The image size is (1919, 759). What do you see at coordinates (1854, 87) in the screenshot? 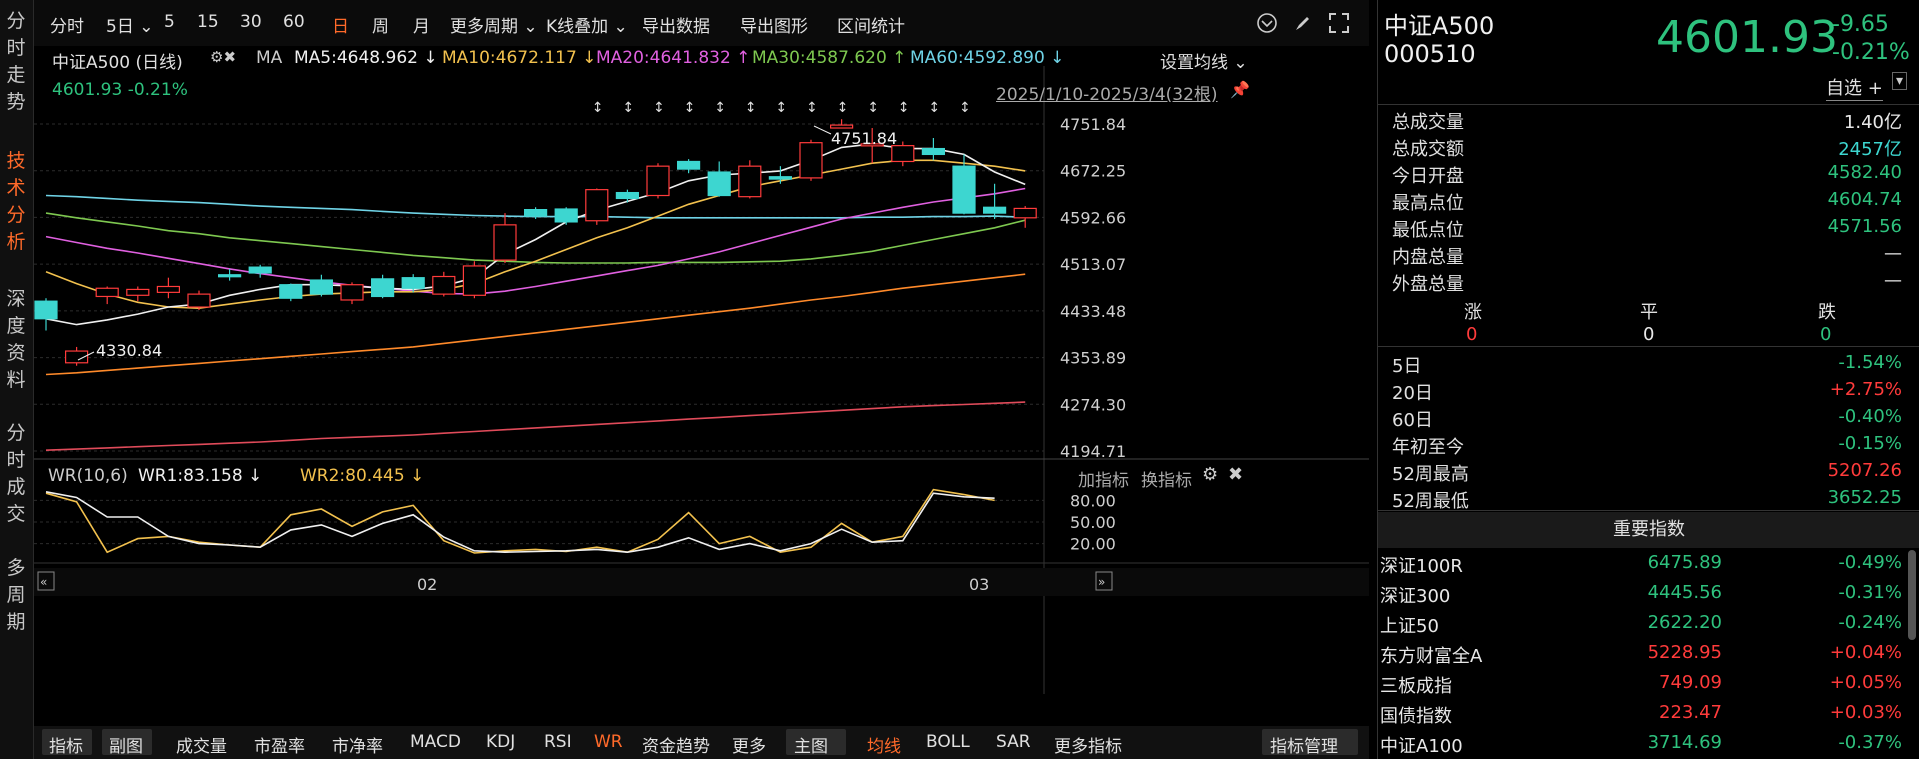
I see `add-watchlist-button: 自选 +` at bounding box center [1854, 87].